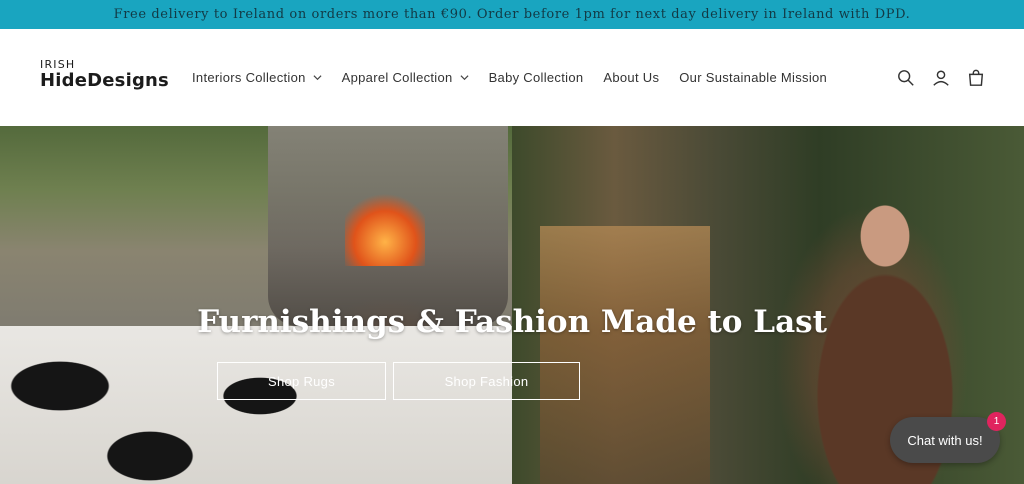 Image resolution: width=1024 pixels, height=484 pixels. Describe the element at coordinates (906, 78) in the screenshot. I see `search-icon` at that location.